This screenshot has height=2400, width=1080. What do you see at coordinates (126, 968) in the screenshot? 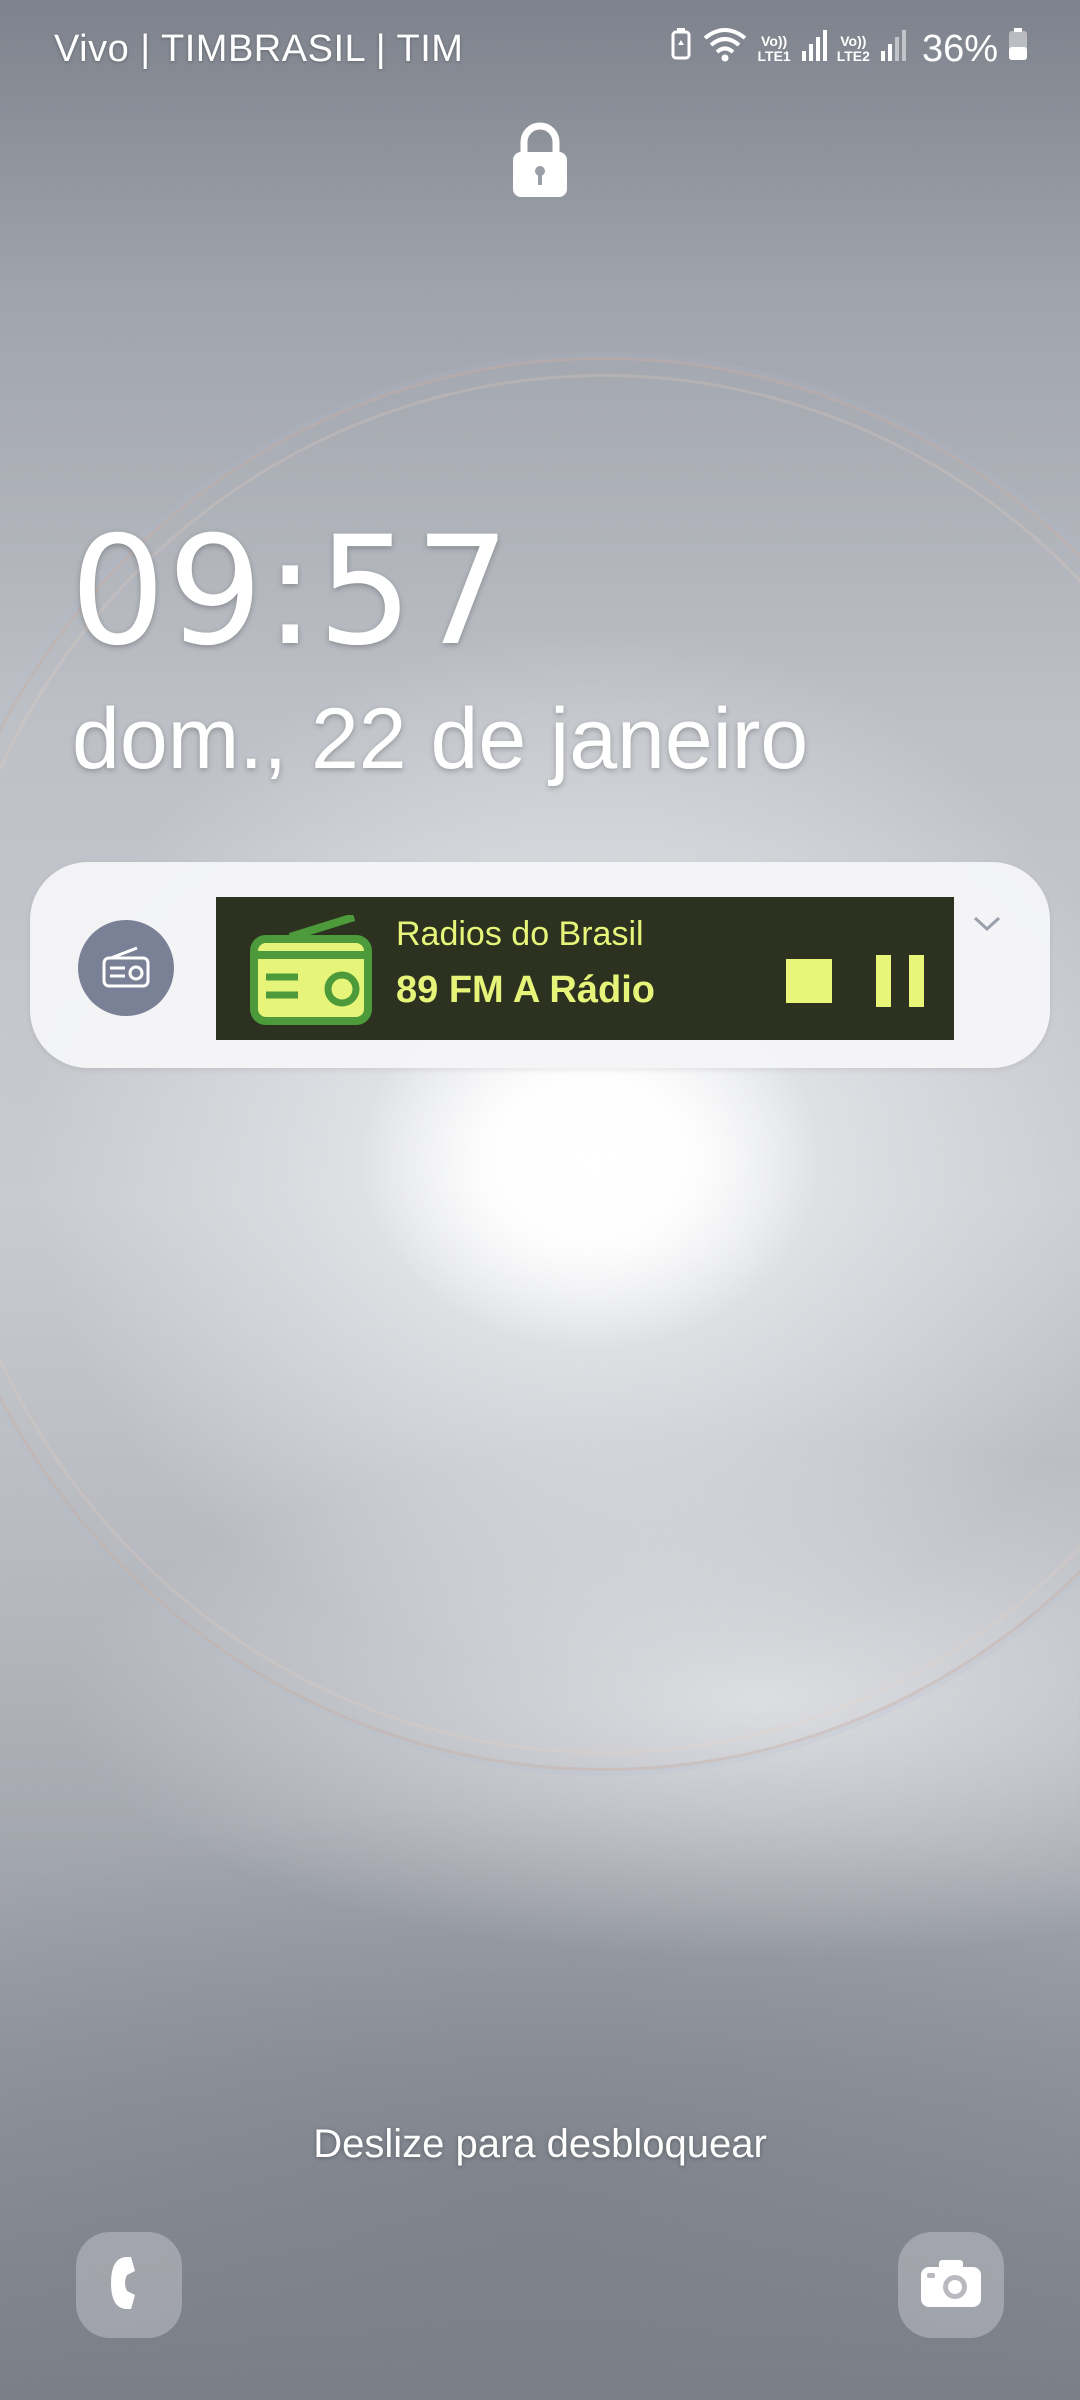
I see `radio-icon` at bounding box center [126, 968].